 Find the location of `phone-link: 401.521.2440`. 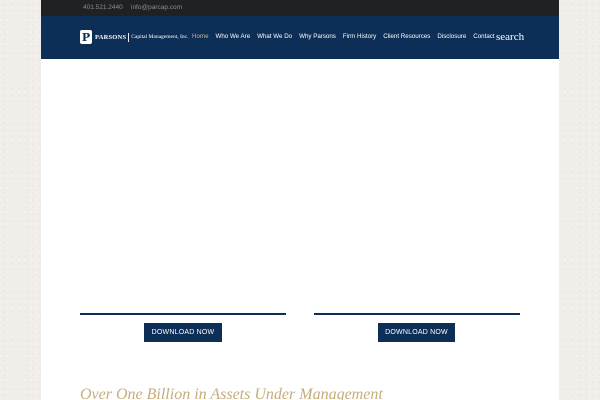

phone-link: 401.521.2440 is located at coordinates (103, 7).